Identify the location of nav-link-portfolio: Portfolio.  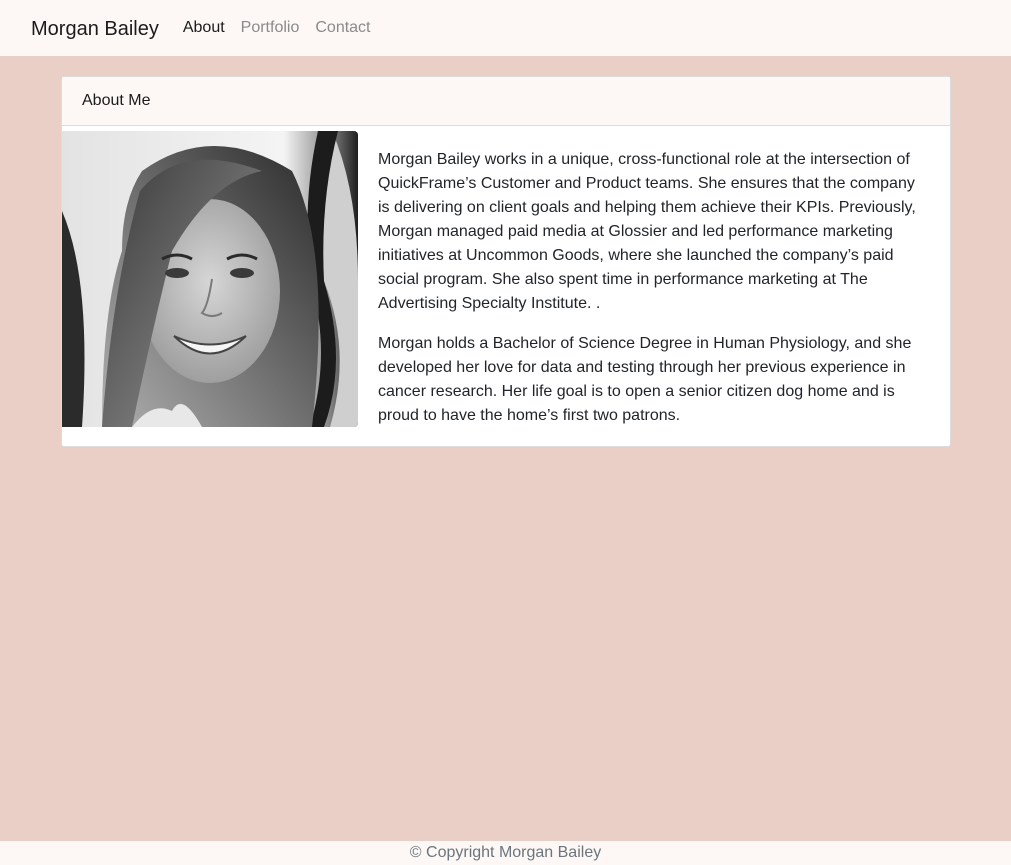
(270, 28).